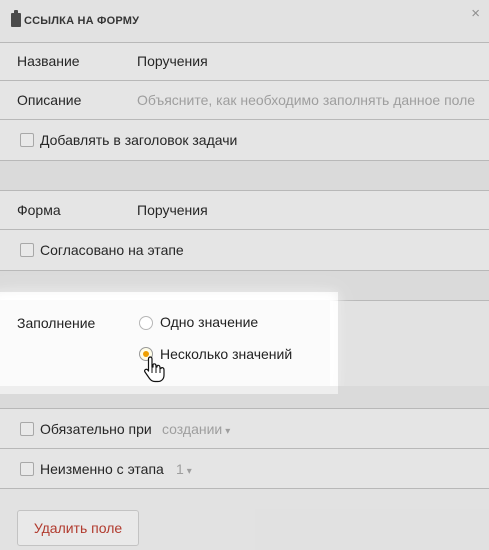 Image resolution: width=489 pixels, height=550 pixels. Describe the element at coordinates (27, 429) in the screenshot. I see `required-checkbox` at that location.